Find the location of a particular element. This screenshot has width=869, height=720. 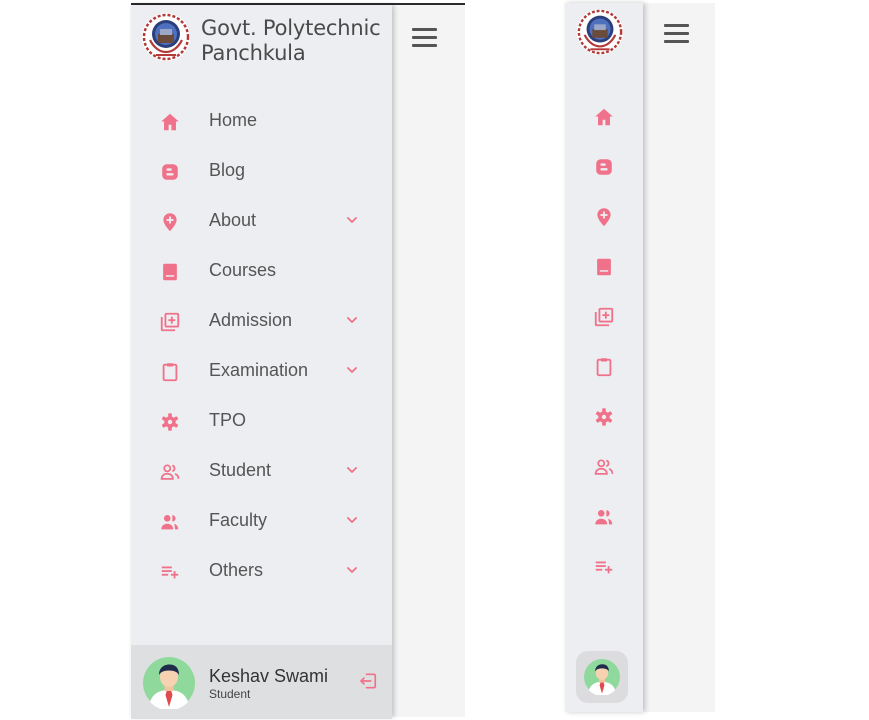

brand-title-line2: Panchkula is located at coordinates (253, 53).